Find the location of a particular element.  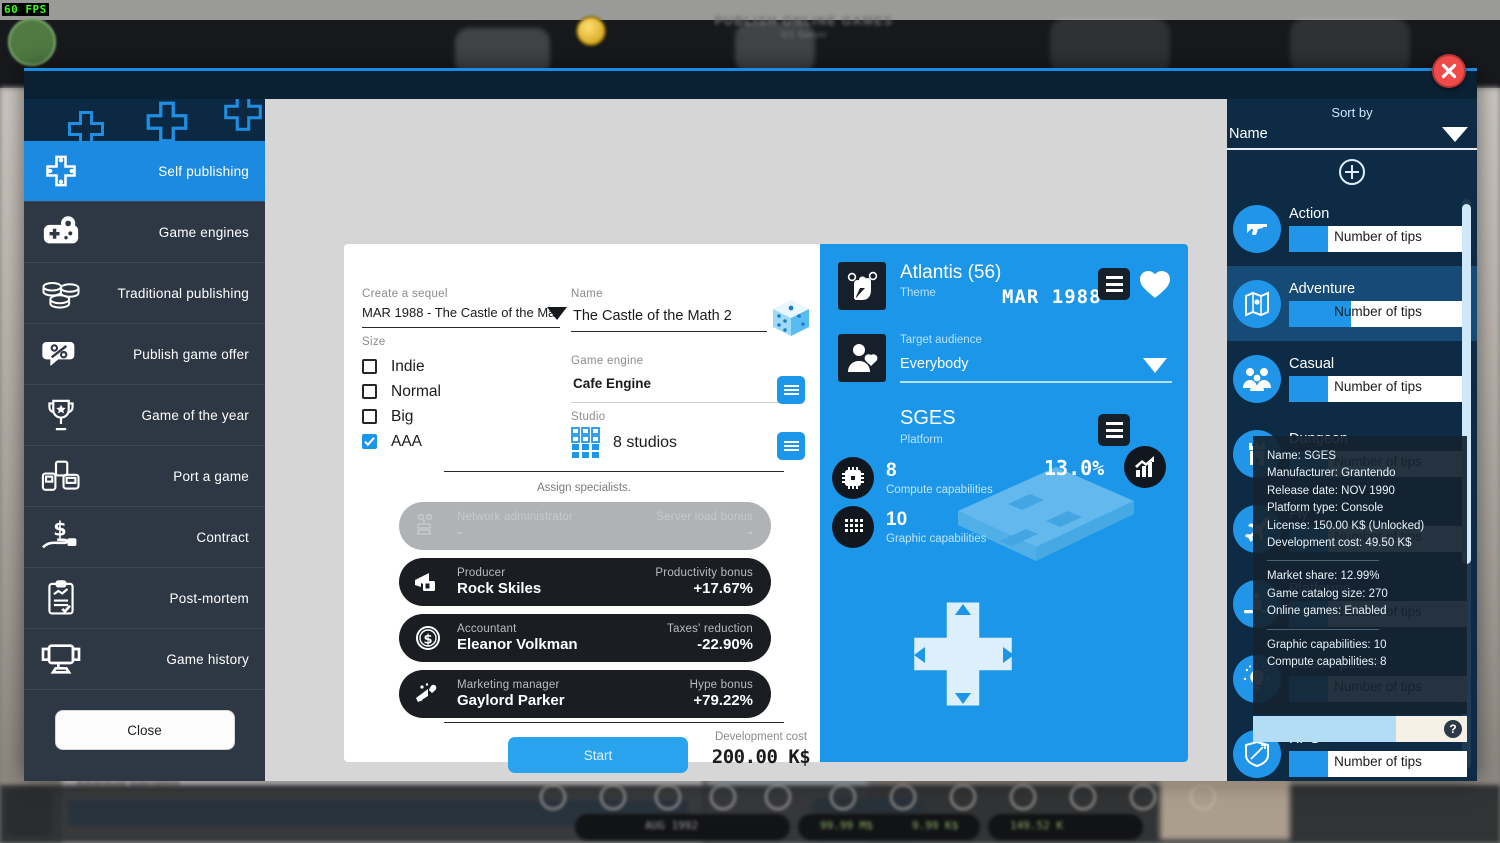

sidebar-item-contract: $ Contract is located at coordinates (144, 537).